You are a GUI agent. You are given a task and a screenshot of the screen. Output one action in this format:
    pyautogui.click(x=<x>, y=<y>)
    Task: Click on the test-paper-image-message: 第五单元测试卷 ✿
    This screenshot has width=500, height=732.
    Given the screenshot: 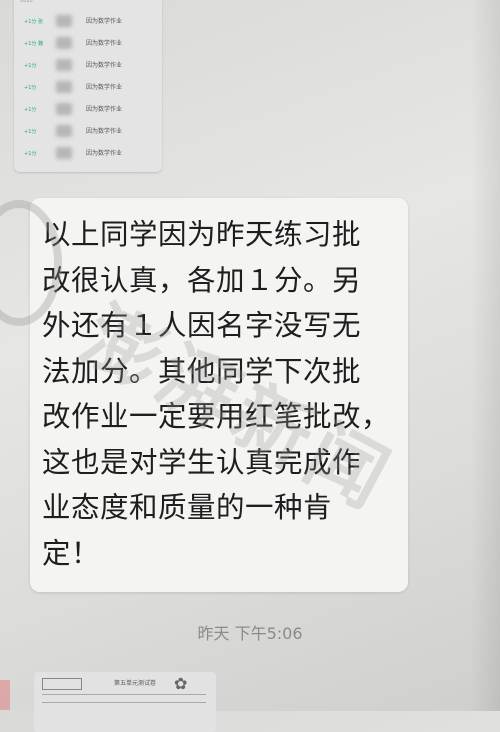 What is the action you would take?
    pyautogui.click(x=125, y=702)
    